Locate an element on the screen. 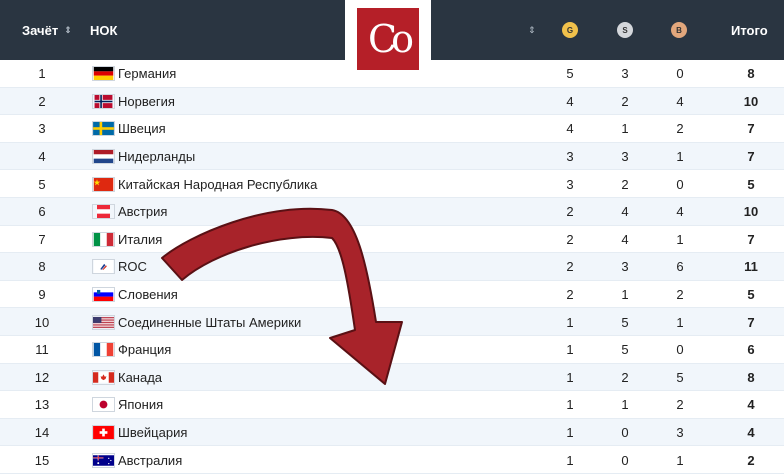 This screenshot has width=784, height=474. rank-cell: 2 is located at coordinates (42, 101).